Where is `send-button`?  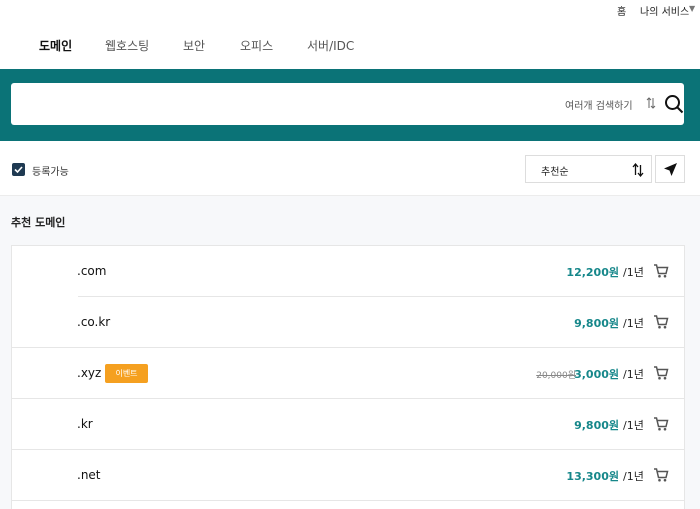
send-button is located at coordinates (670, 169).